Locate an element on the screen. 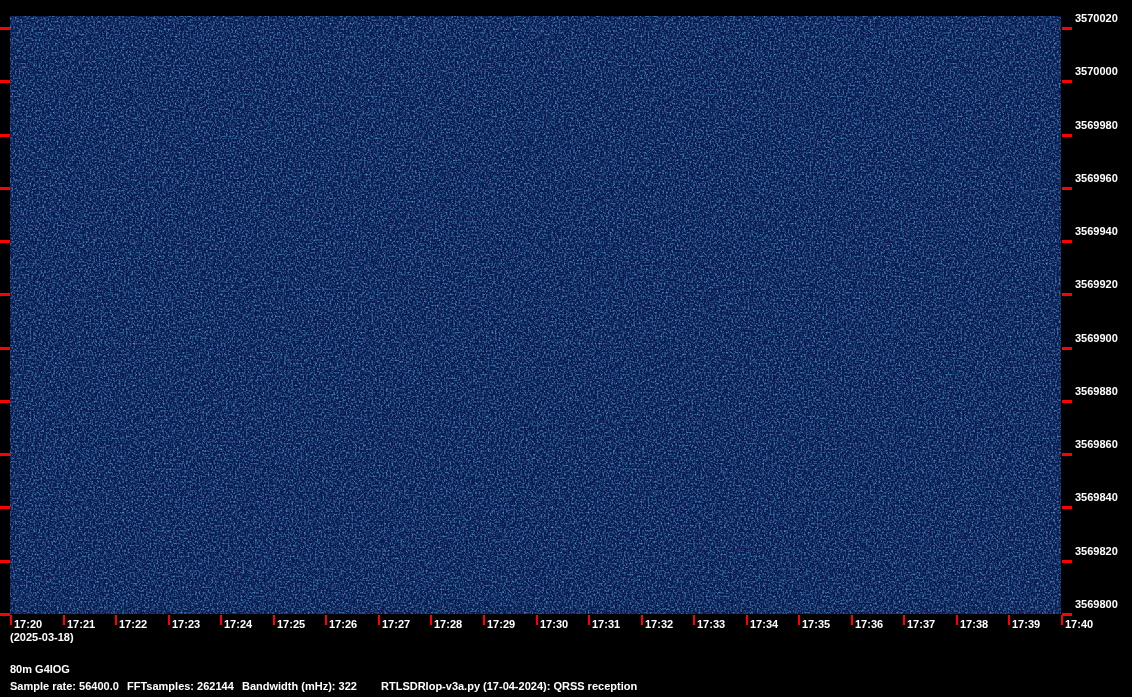  time-label: 17:28 is located at coordinates (448, 624).